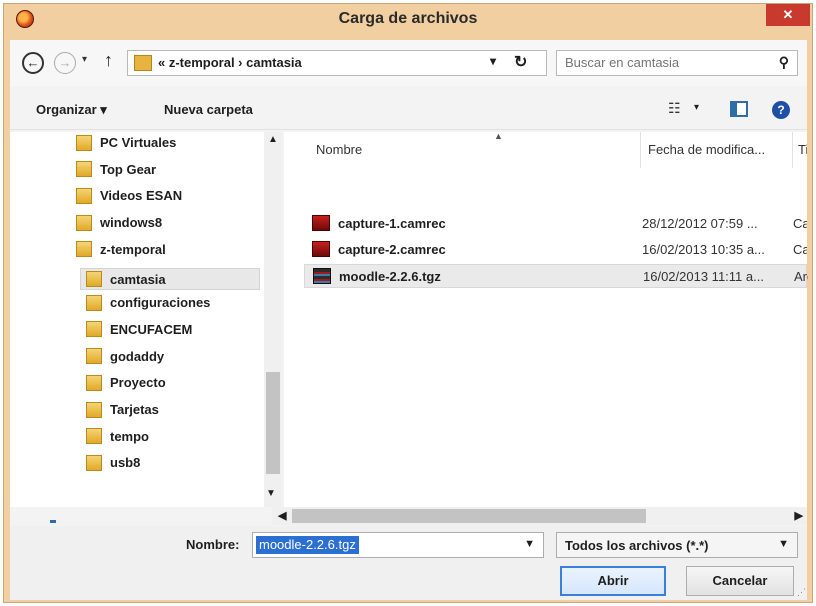  What do you see at coordinates (322, 276) in the screenshot?
I see `archive-file-icon` at bounding box center [322, 276].